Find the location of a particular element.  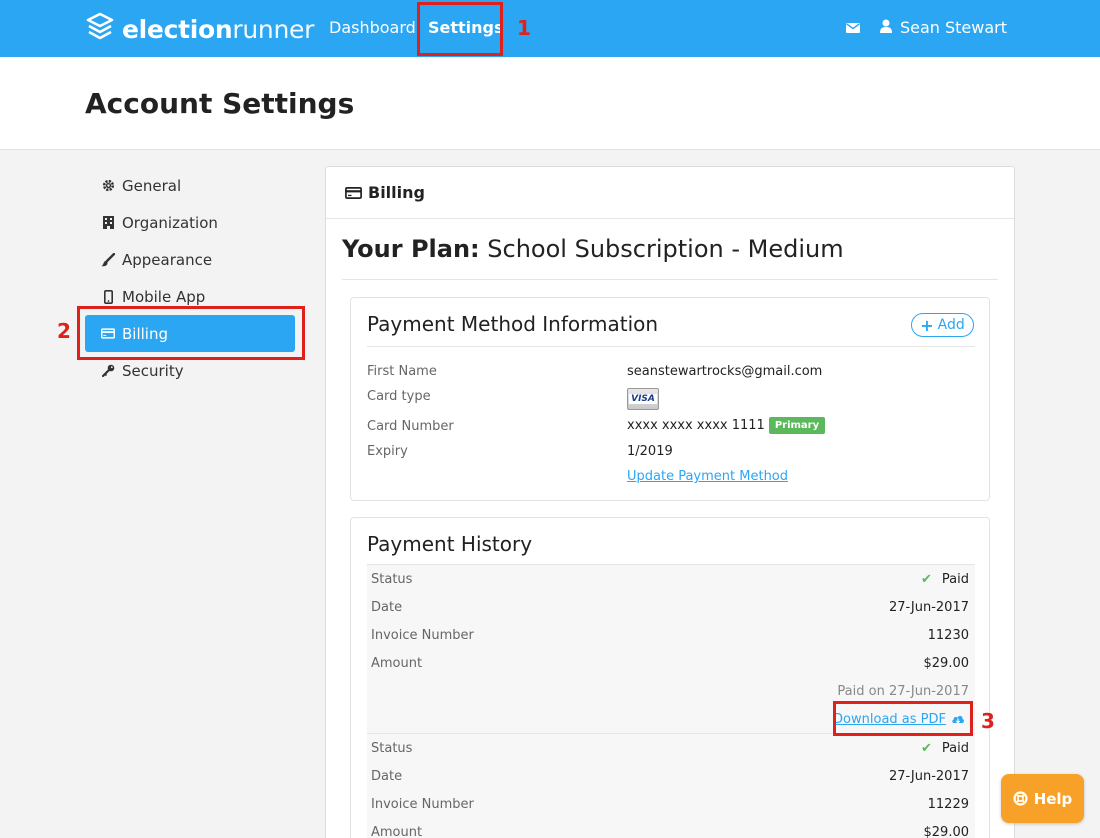

card-number-value: xxxx xxxx xxxx 1111 Primary is located at coordinates (726, 425).